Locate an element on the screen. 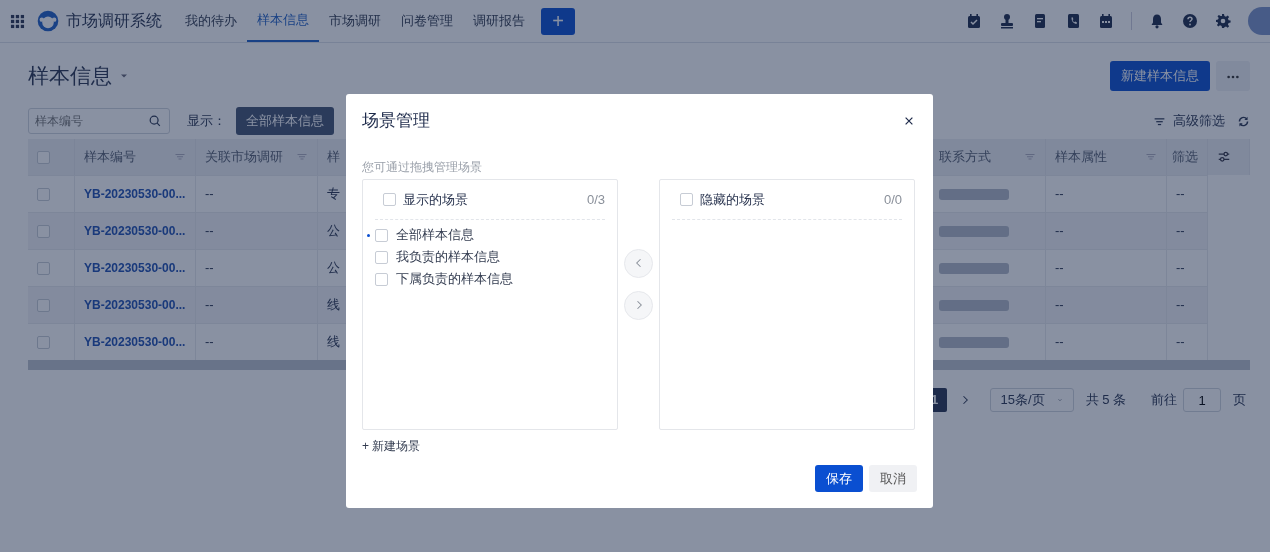  page-unit-label: 页 is located at coordinates (1239, 400).